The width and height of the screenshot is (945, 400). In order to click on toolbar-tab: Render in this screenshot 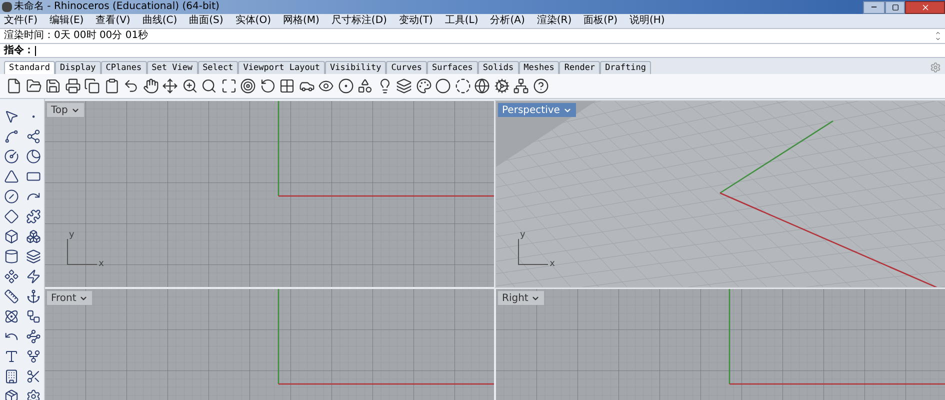, I will do `click(579, 67)`.